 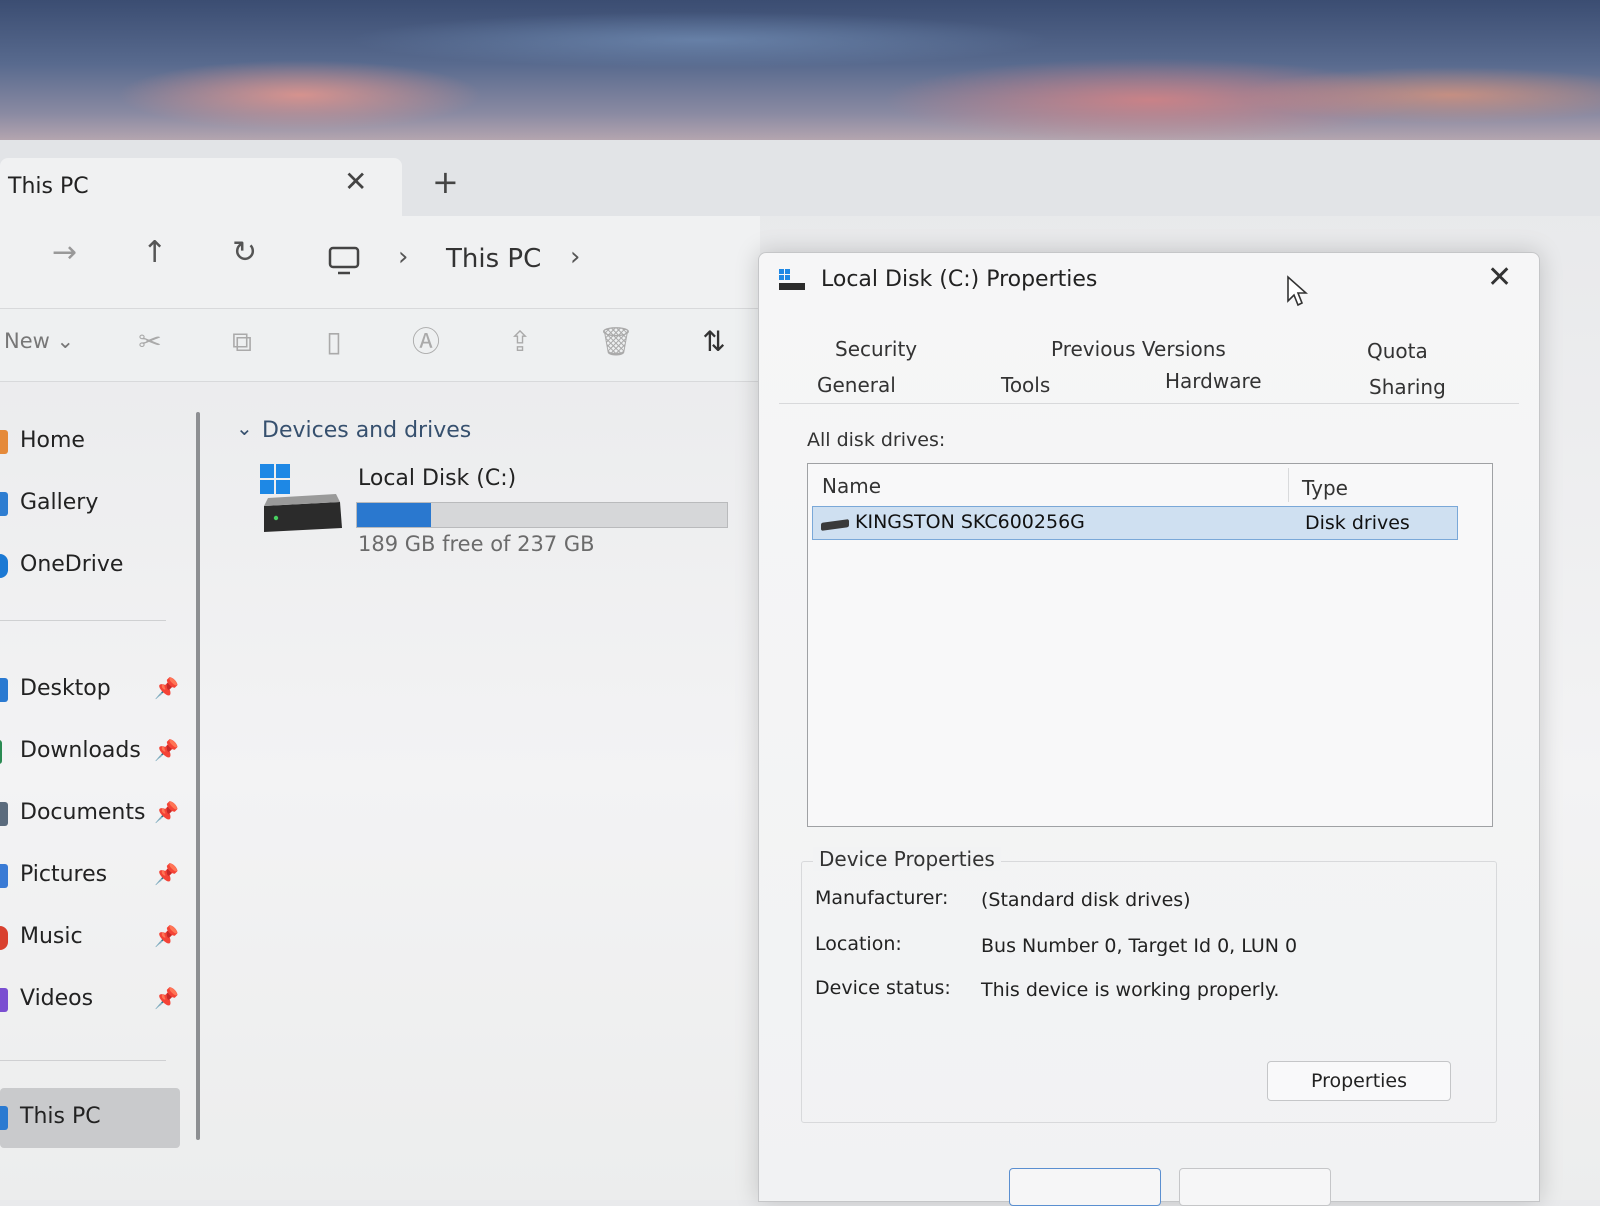 I want to click on sidebar-item-label: Downloads, so click(x=80, y=750).